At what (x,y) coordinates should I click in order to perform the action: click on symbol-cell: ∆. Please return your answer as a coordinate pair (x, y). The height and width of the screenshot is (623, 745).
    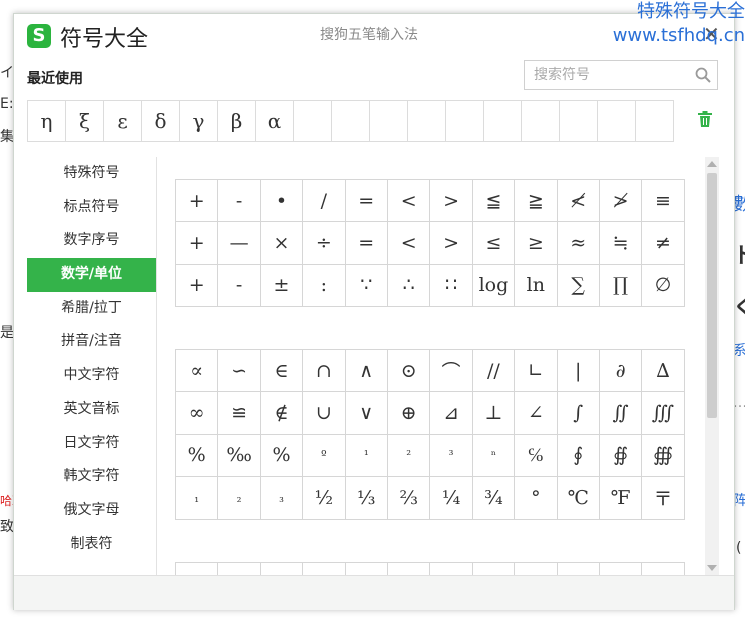
    Looking at the image, I should click on (663, 371).